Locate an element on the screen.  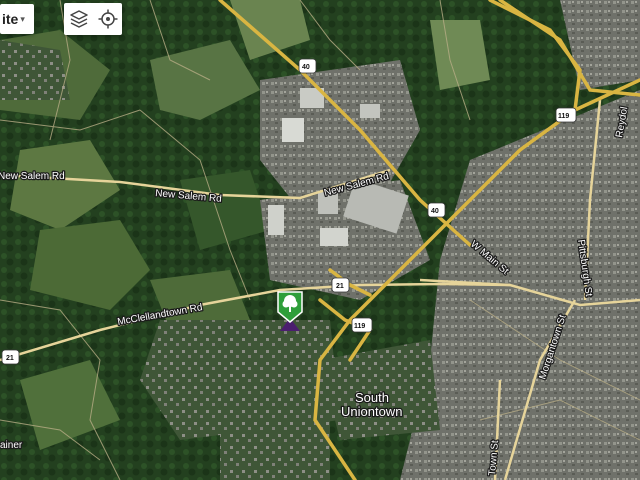
layers-icon is located at coordinates (78, 19).